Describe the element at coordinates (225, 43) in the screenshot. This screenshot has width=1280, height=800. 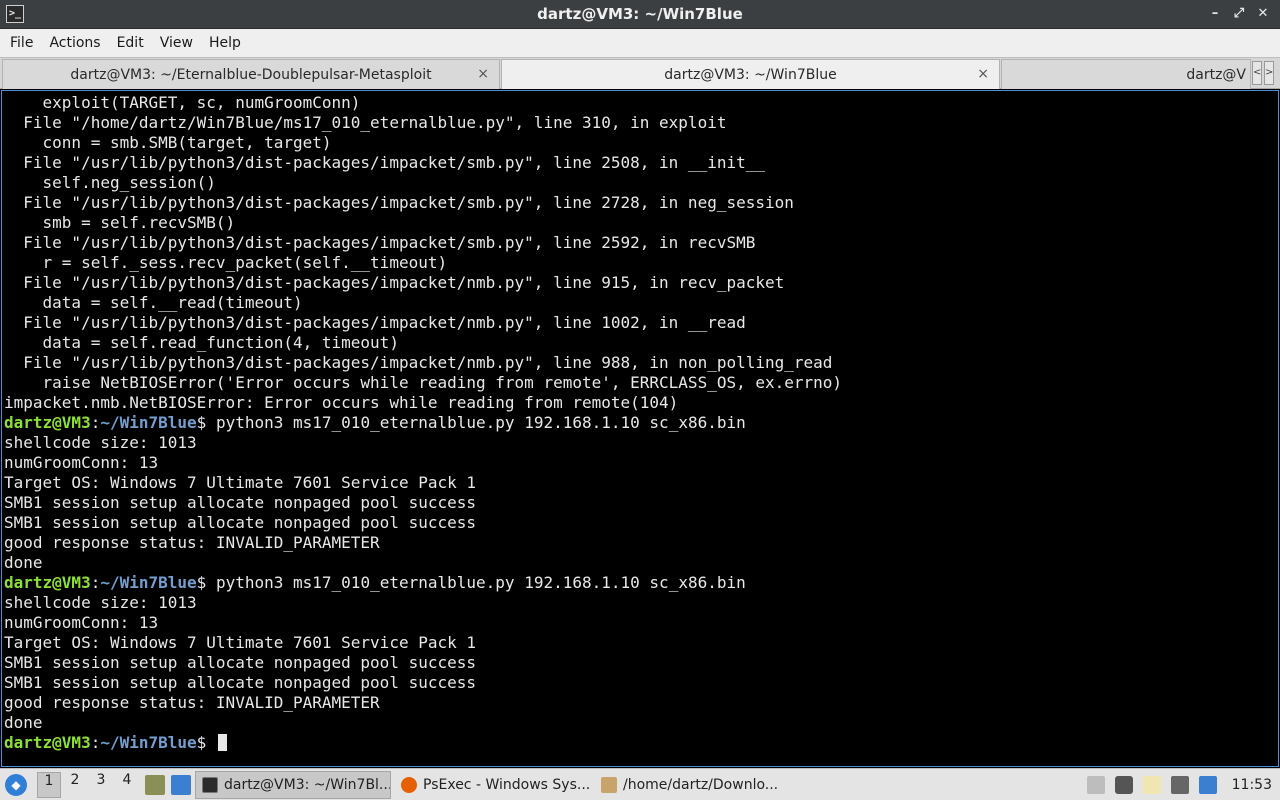
I see `menu-help: Help` at that location.